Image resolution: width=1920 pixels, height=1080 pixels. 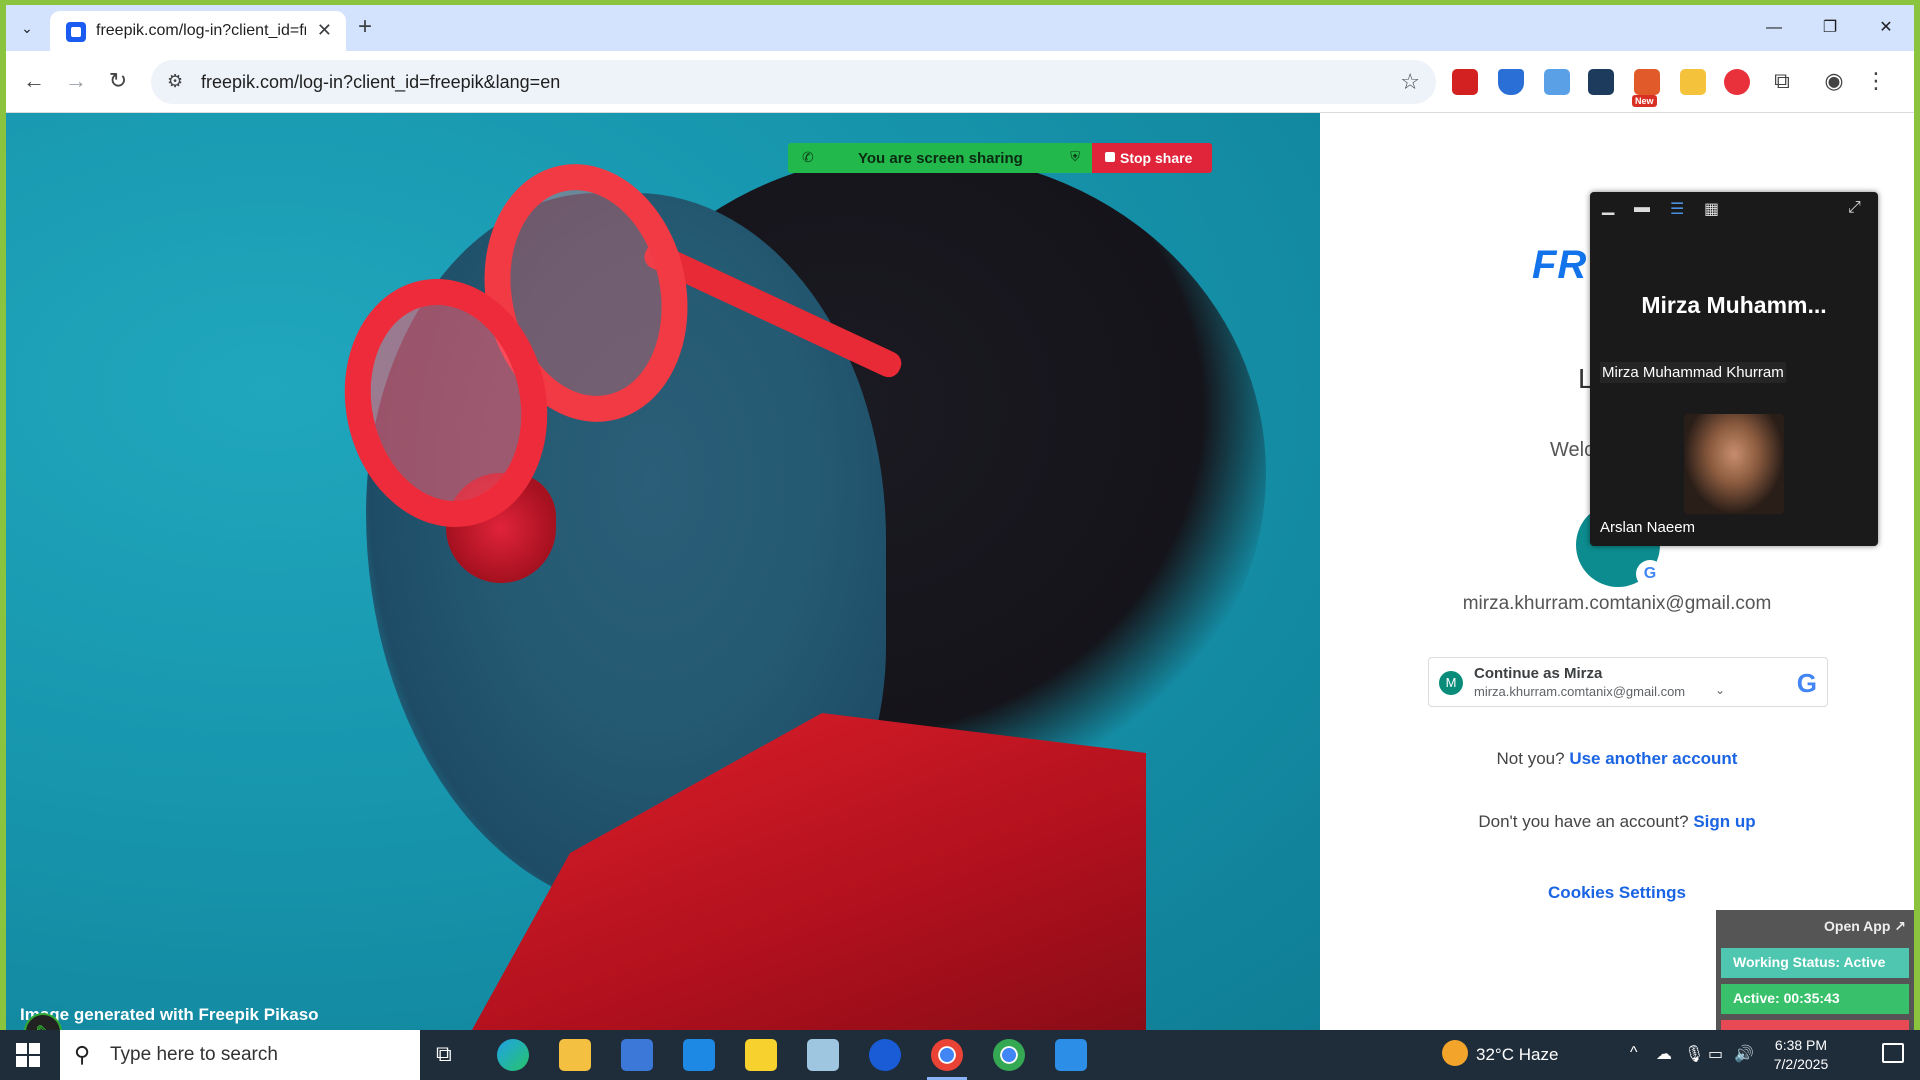 I want to click on google-badge-icon: G, so click(x=1650, y=574).